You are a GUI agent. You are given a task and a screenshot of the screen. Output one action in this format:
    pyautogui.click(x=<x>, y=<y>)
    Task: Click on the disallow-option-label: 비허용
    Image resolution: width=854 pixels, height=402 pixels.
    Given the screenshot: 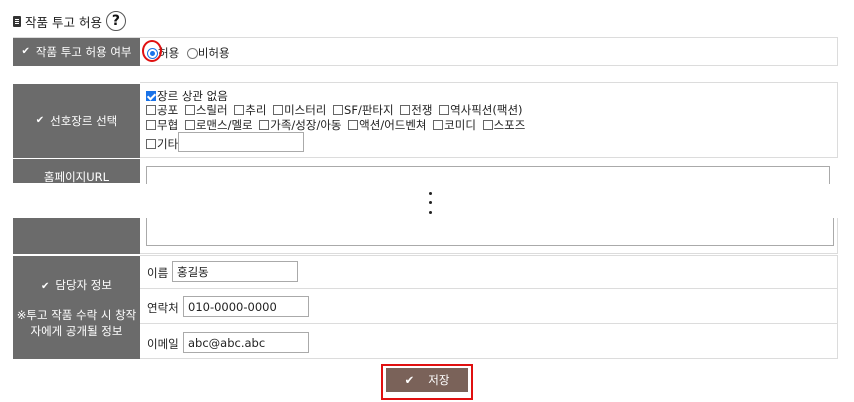 What is the action you would take?
    pyautogui.click(x=213, y=53)
    